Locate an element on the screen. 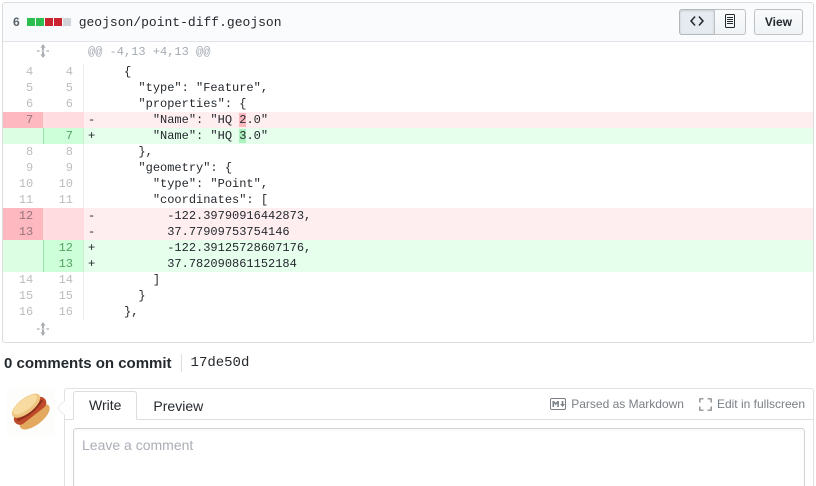 This screenshot has width=816, height=486. tab-preview: Preview is located at coordinates (178, 406).